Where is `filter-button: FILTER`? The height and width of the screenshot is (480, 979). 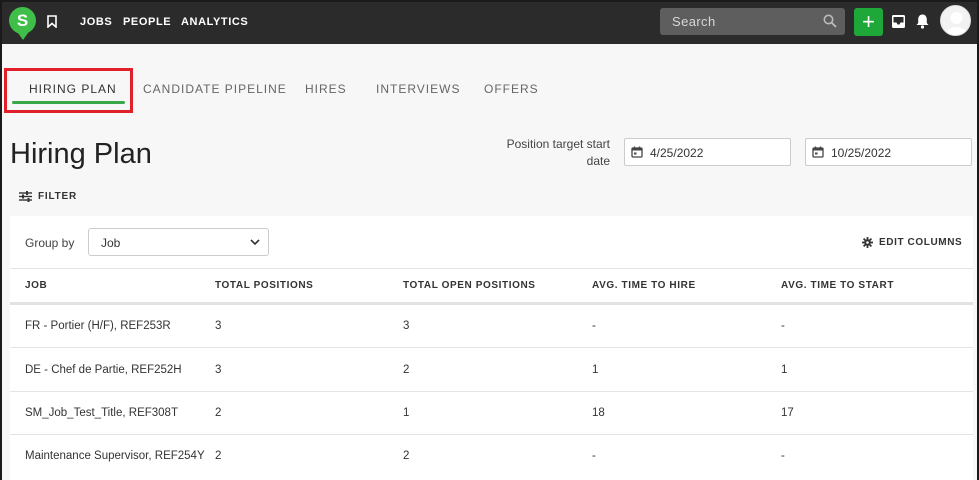 filter-button: FILTER is located at coordinates (48, 196).